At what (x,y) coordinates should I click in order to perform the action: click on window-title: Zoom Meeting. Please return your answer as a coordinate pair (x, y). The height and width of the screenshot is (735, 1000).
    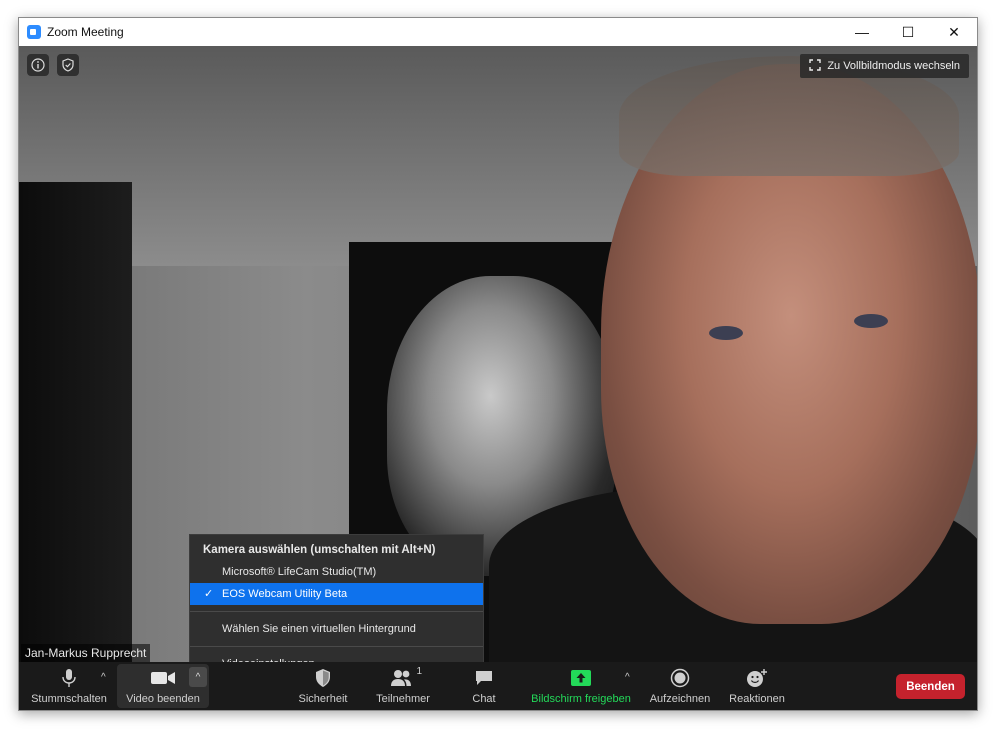
    Looking at the image, I should click on (85, 32).